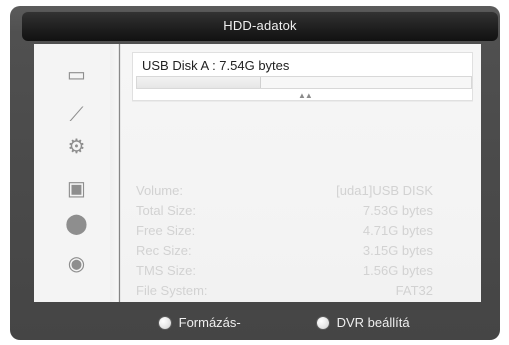 This screenshot has height=345, width=509. I want to click on file-system-value: FAT32, so click(414, 290).